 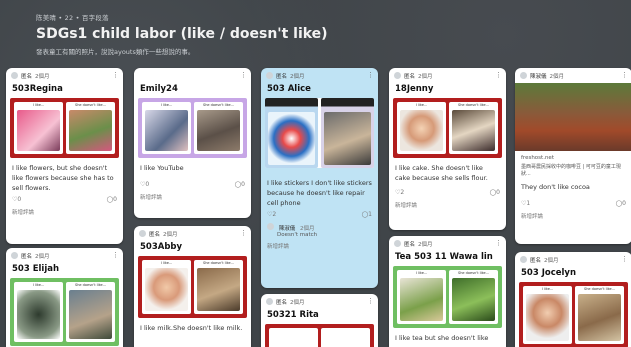 What do you see at coordinates (498, 192) in the screenshot?
I see `comment-count: 0` at bounding box center [498, 192].